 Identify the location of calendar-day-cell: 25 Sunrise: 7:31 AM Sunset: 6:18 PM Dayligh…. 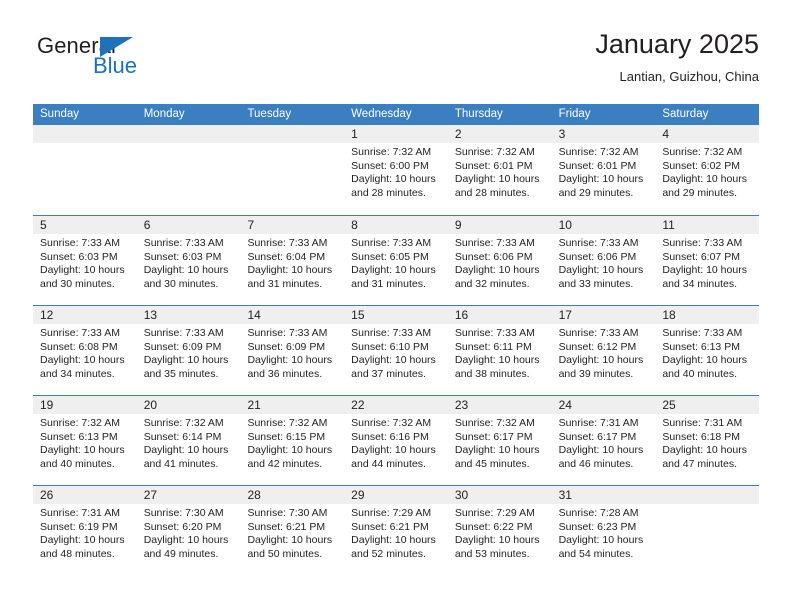
(707, 440).